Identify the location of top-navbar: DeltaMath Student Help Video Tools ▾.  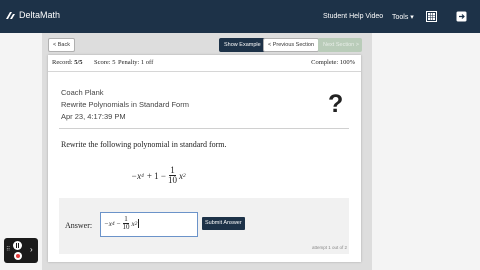
(240, 16).